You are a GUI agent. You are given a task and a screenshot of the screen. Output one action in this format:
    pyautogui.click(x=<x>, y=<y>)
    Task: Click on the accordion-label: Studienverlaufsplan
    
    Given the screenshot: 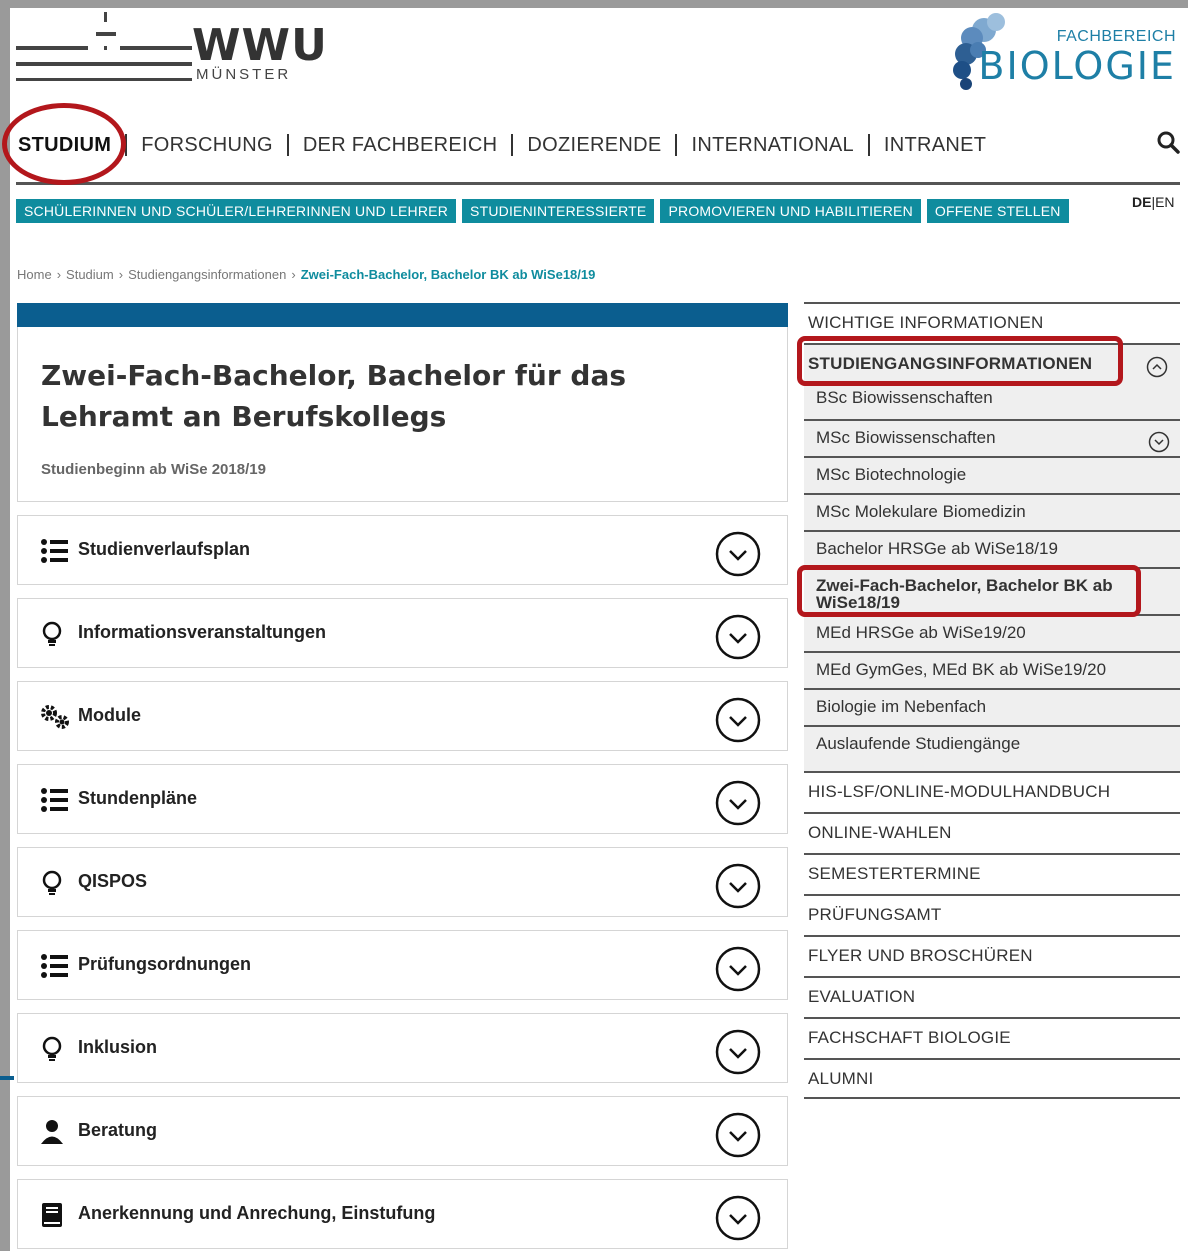 What is the action you would take?
    pyautogui.click(x=164, y=549)
    